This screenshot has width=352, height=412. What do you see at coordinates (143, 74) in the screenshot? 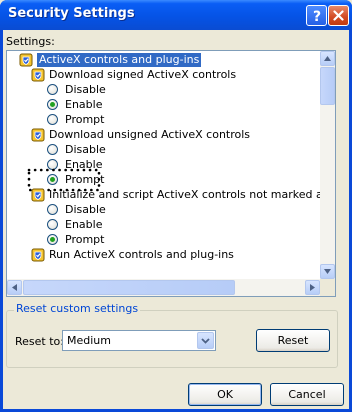
I see `tree-item-label: Download signed ActiveX controls` at bounding box center [143, 74].